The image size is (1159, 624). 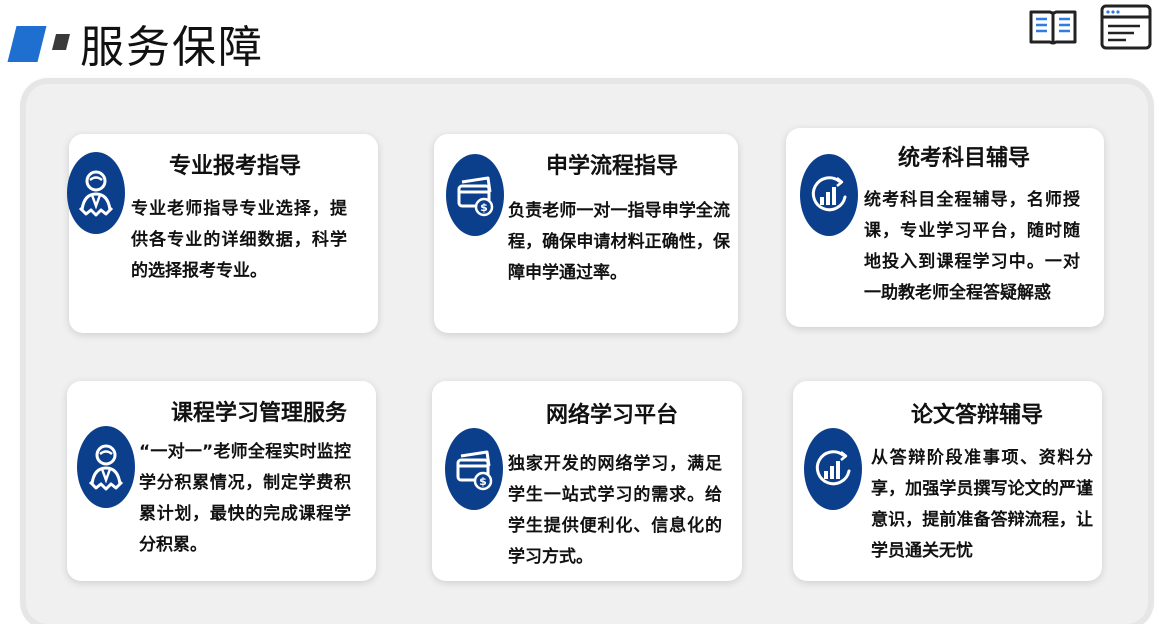 I want to click on page-title: 服务保障, so click(x=172, y=47).